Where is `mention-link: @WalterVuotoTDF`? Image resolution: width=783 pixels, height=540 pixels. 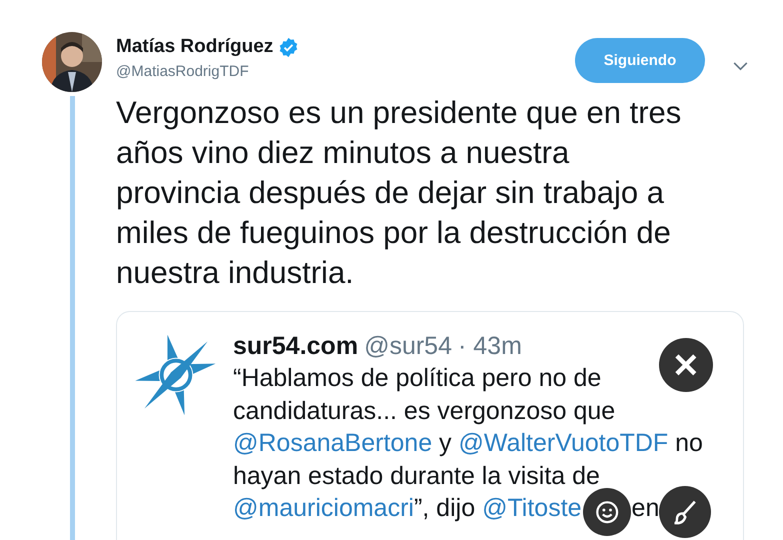 mention-link: @WalterVuotoTDF is located at coordinates (563, 443).